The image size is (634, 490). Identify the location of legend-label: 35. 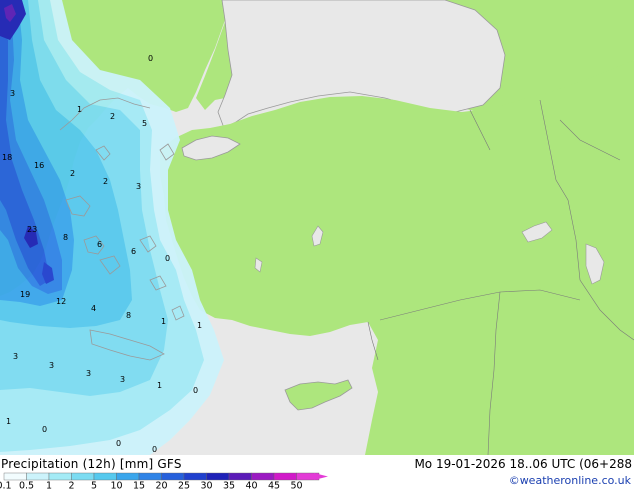
(229, 485).